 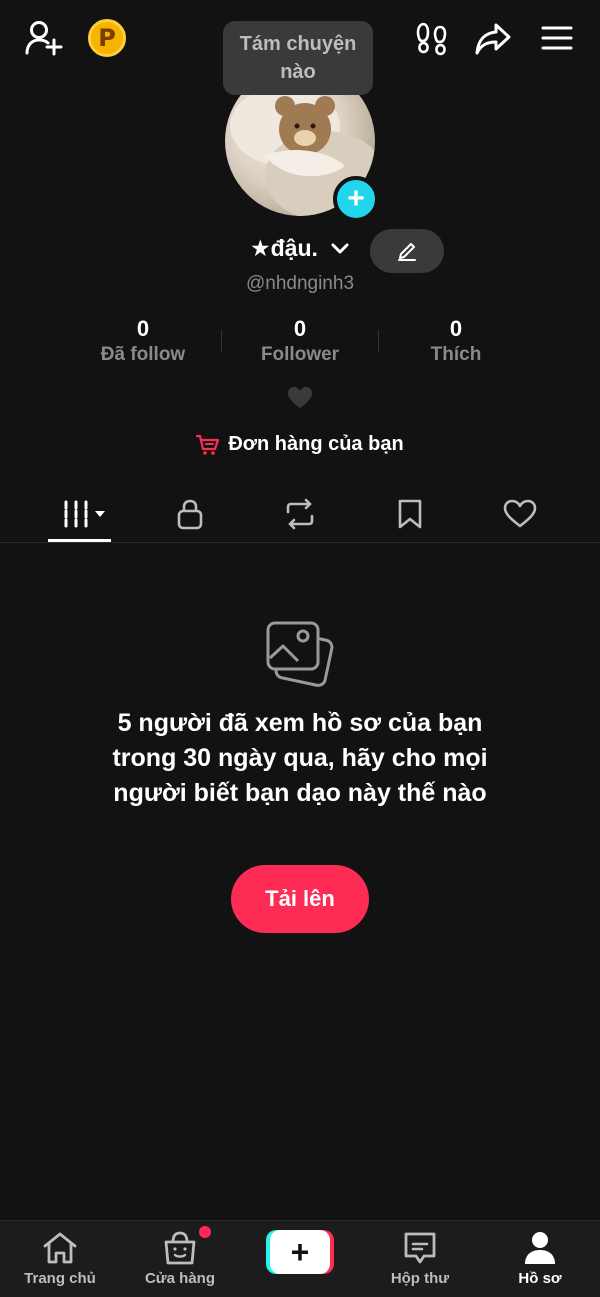 I want to click on nav-profile: Hồ sơ, so click(x=540, y=1258).